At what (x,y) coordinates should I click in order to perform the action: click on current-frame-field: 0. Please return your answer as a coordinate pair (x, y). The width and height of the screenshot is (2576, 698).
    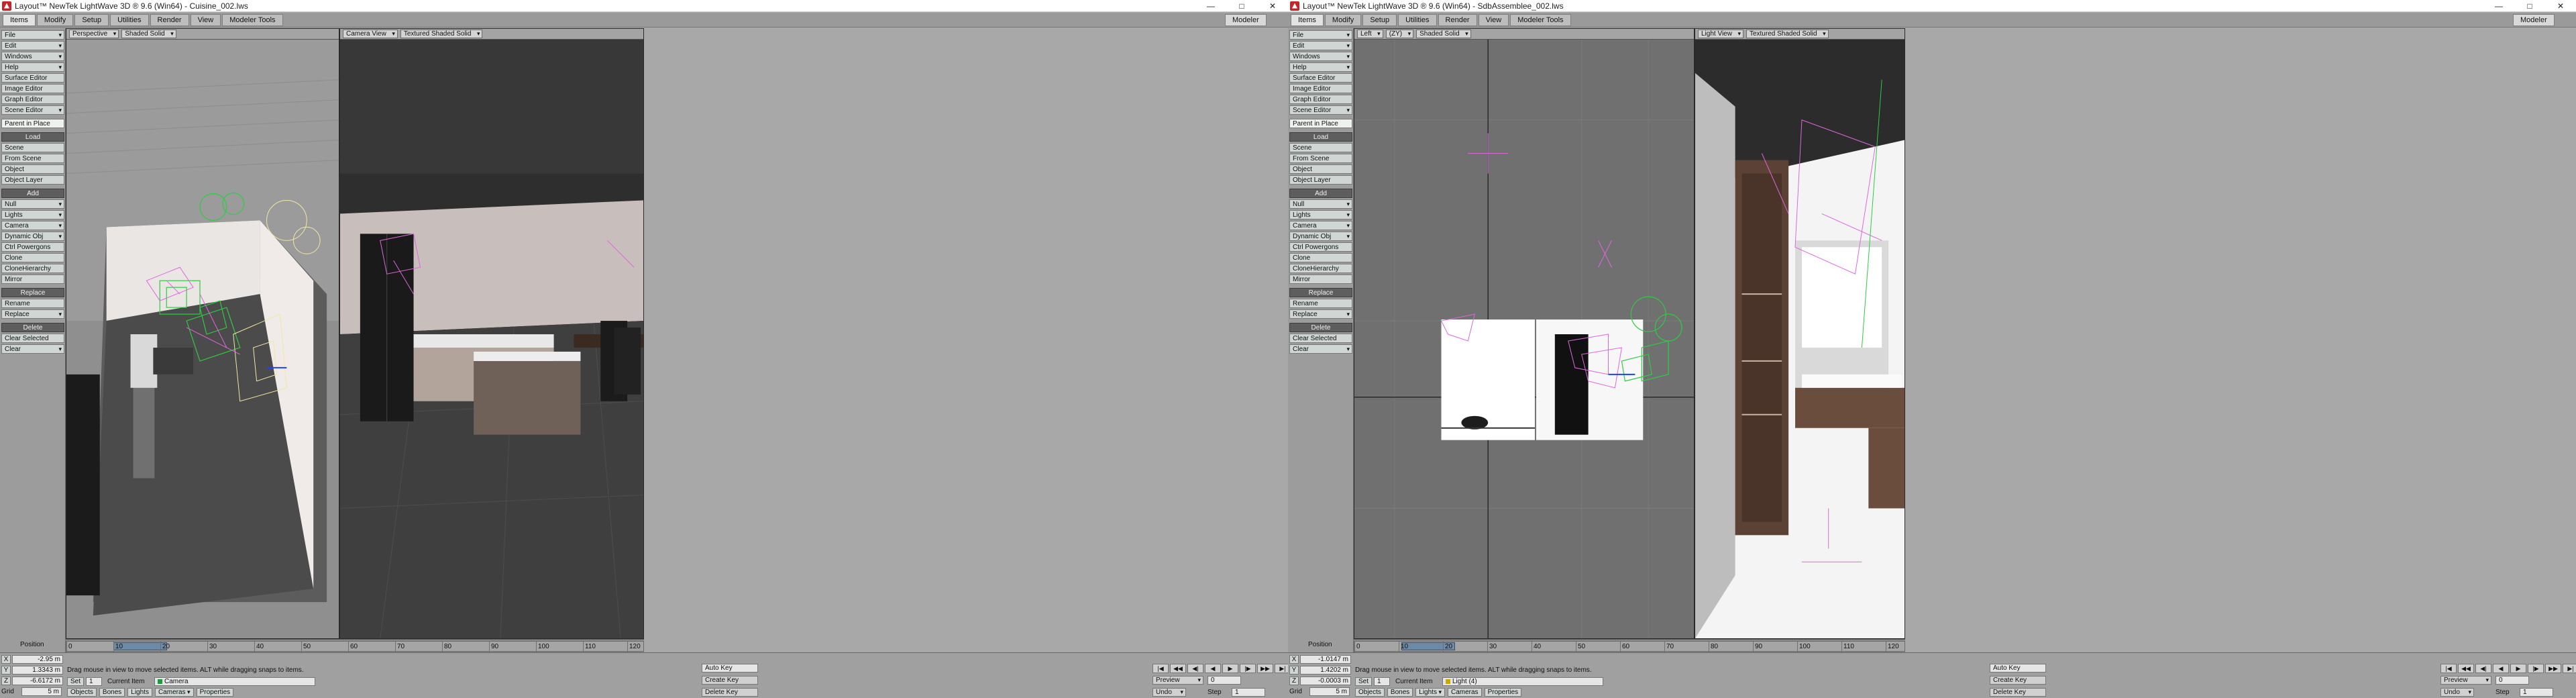
    Looking at the image, I should click on (2512, 680).